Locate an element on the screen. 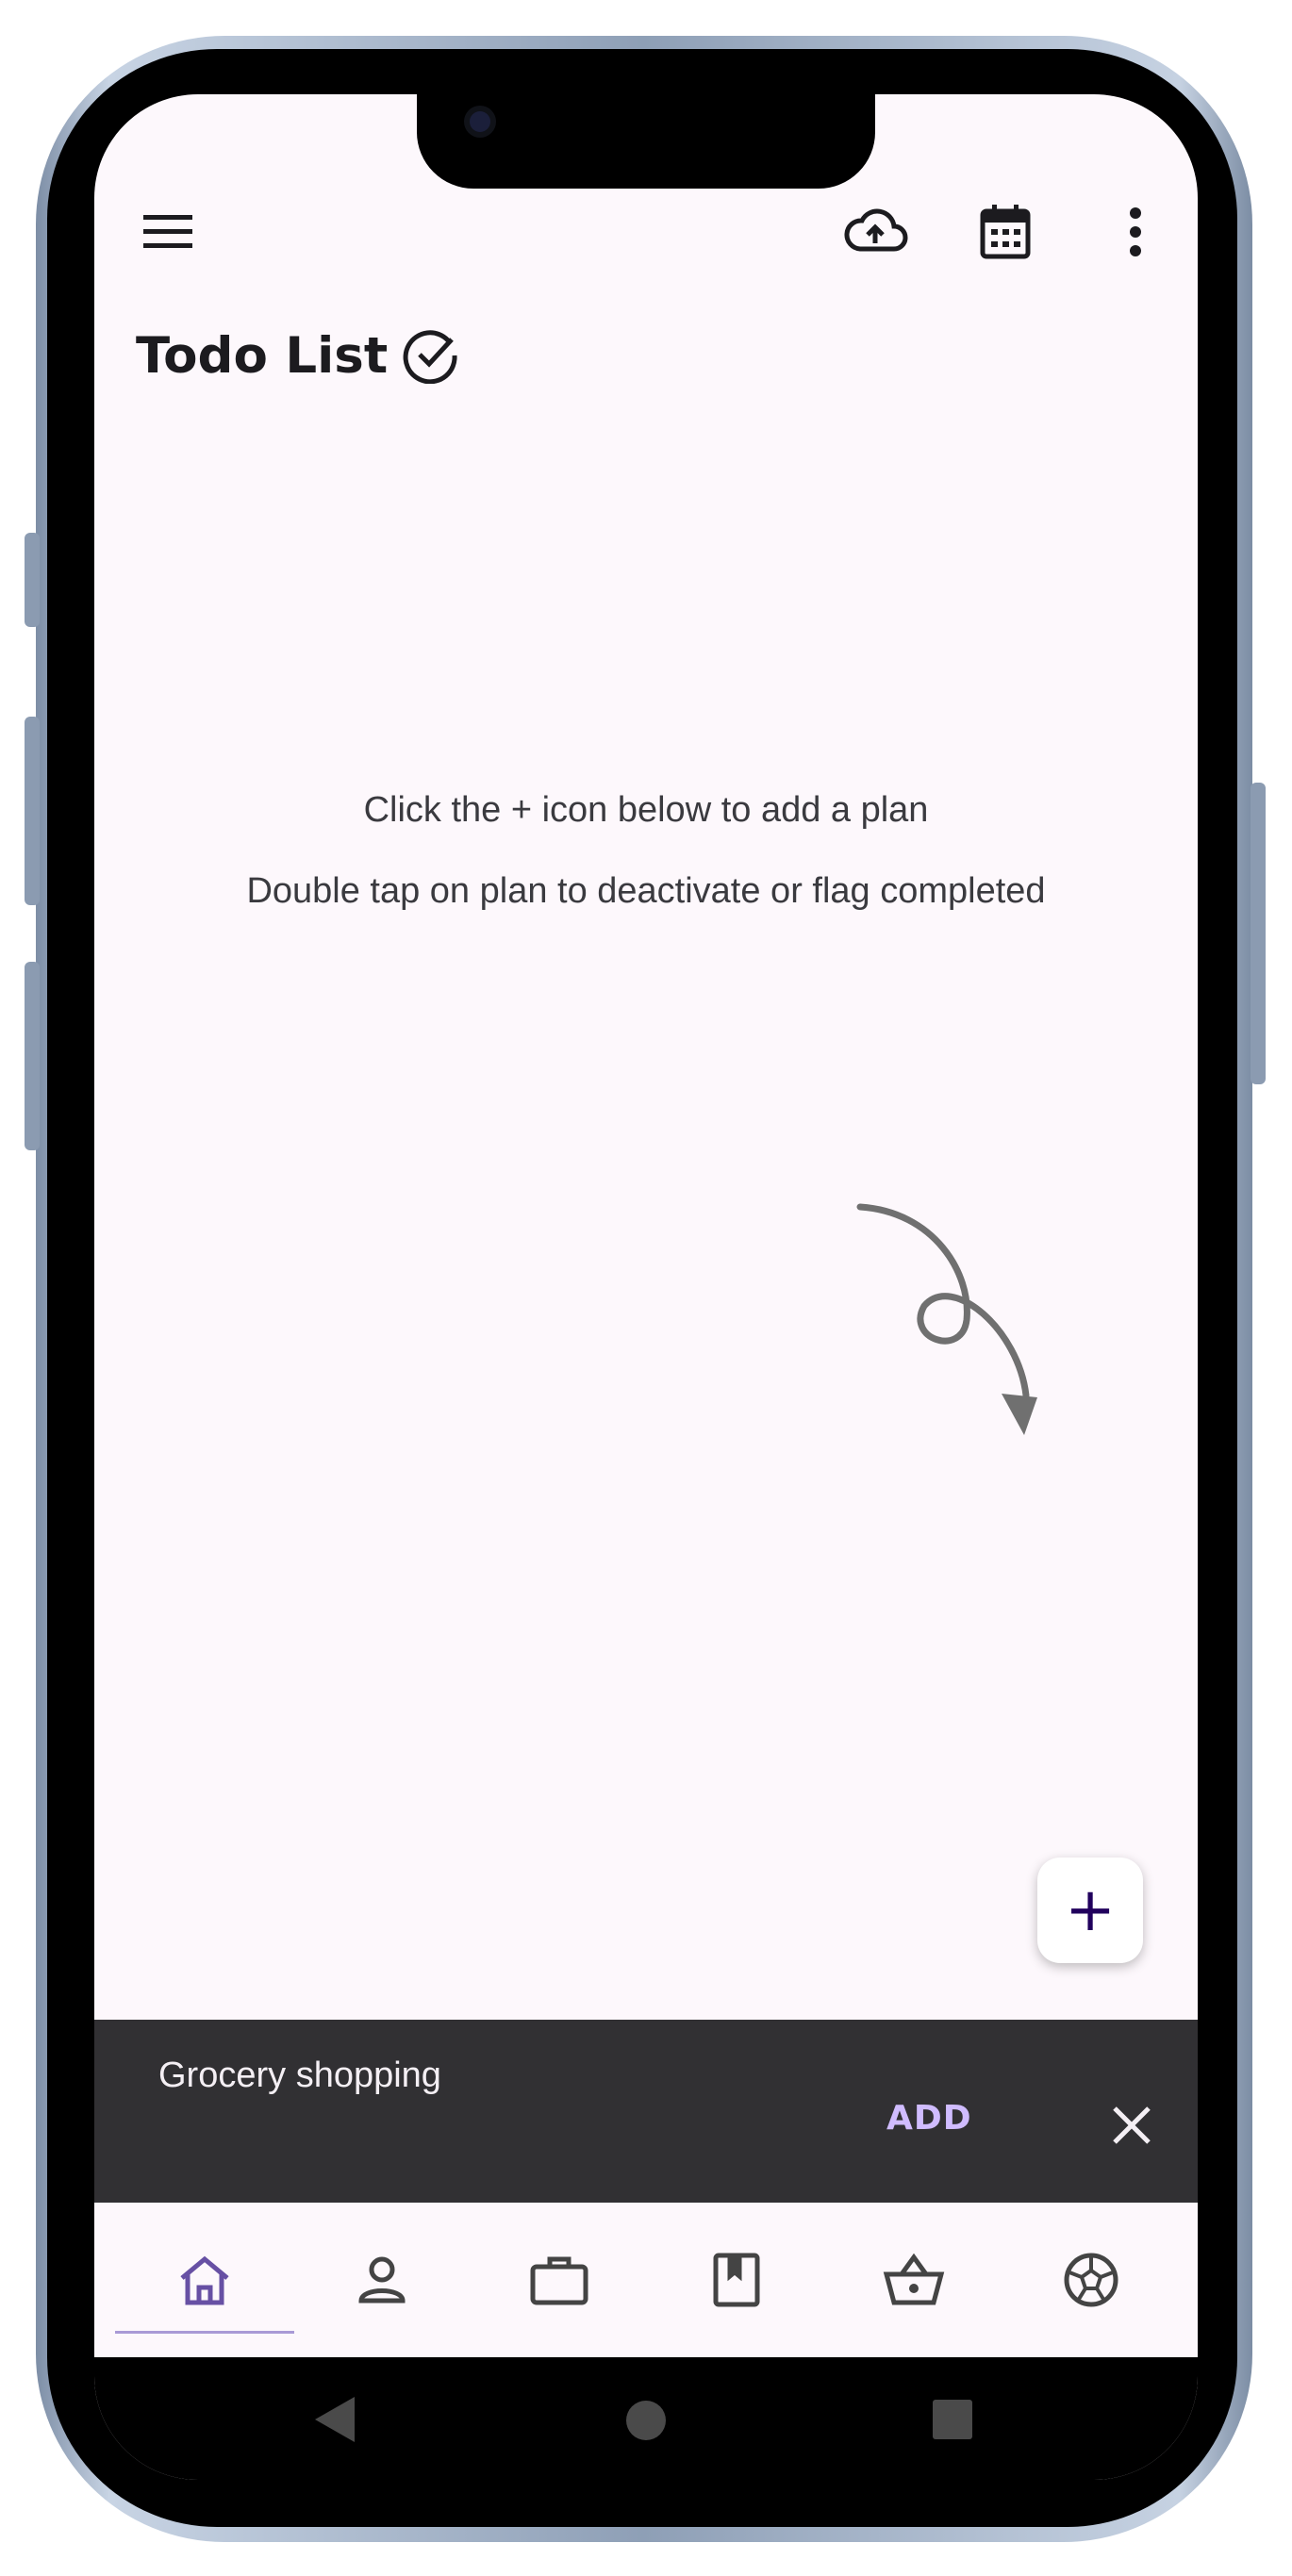  nav-item-home is located at coordinates (205, 2280).